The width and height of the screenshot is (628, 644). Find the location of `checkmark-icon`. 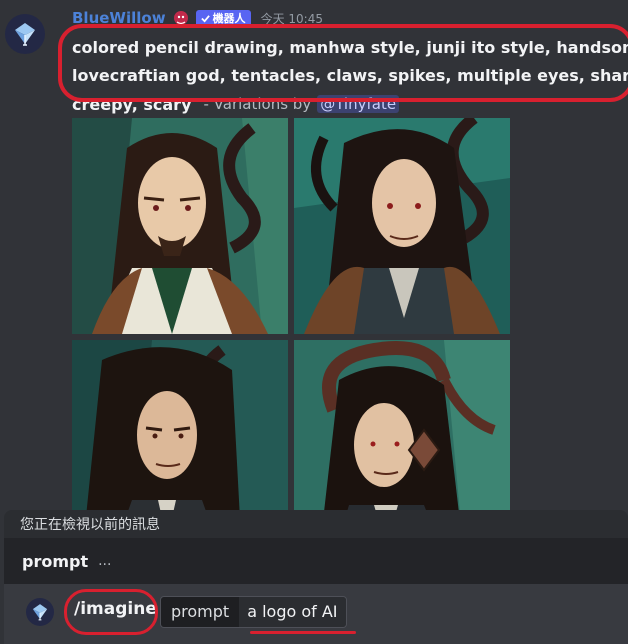

checkmark-icon is located at coordinates (205, 18).